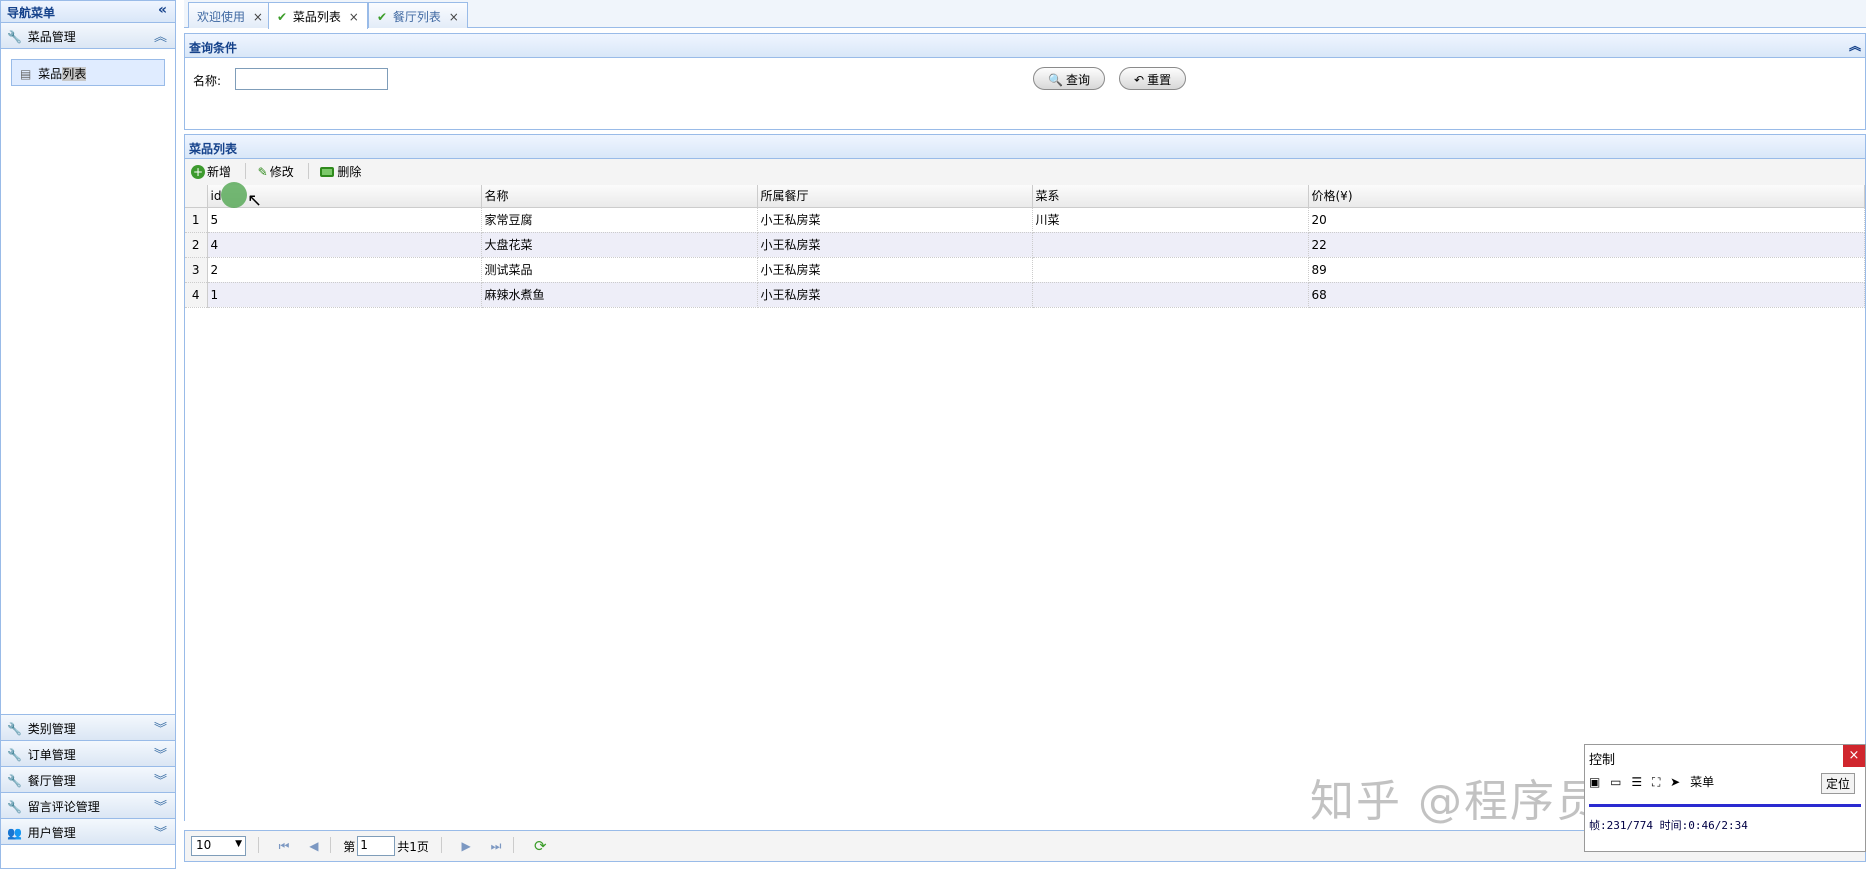  What do you see at coordinates (26, 74) in the screenshot?
I see `database-icon: ▤` at bounding box center [26, 74].